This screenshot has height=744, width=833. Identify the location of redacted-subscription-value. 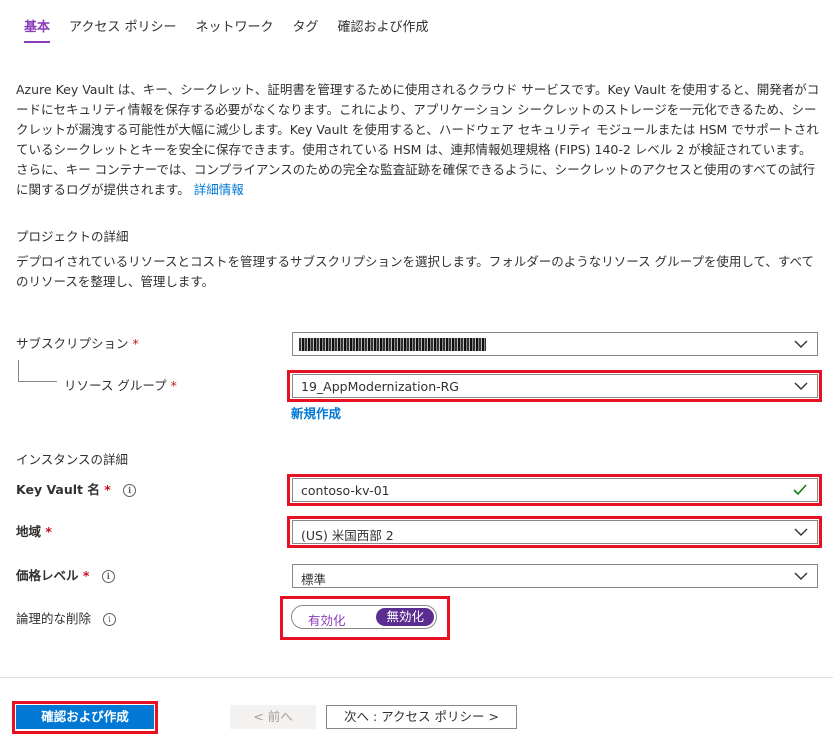
(392, 344).